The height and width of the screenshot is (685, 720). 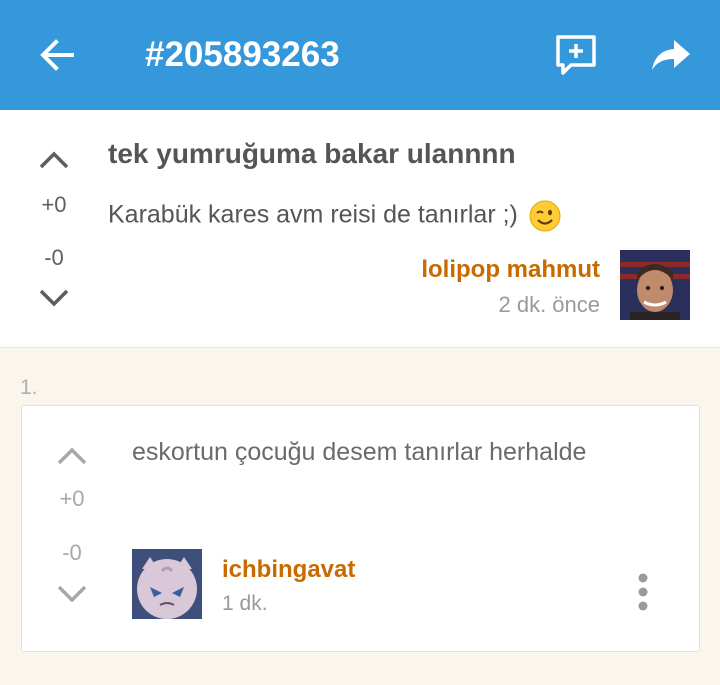 What do you see at coordinates (29, 387) in the screenshot?
I see `comment-index: 1.` at bounding box center [29, 387].